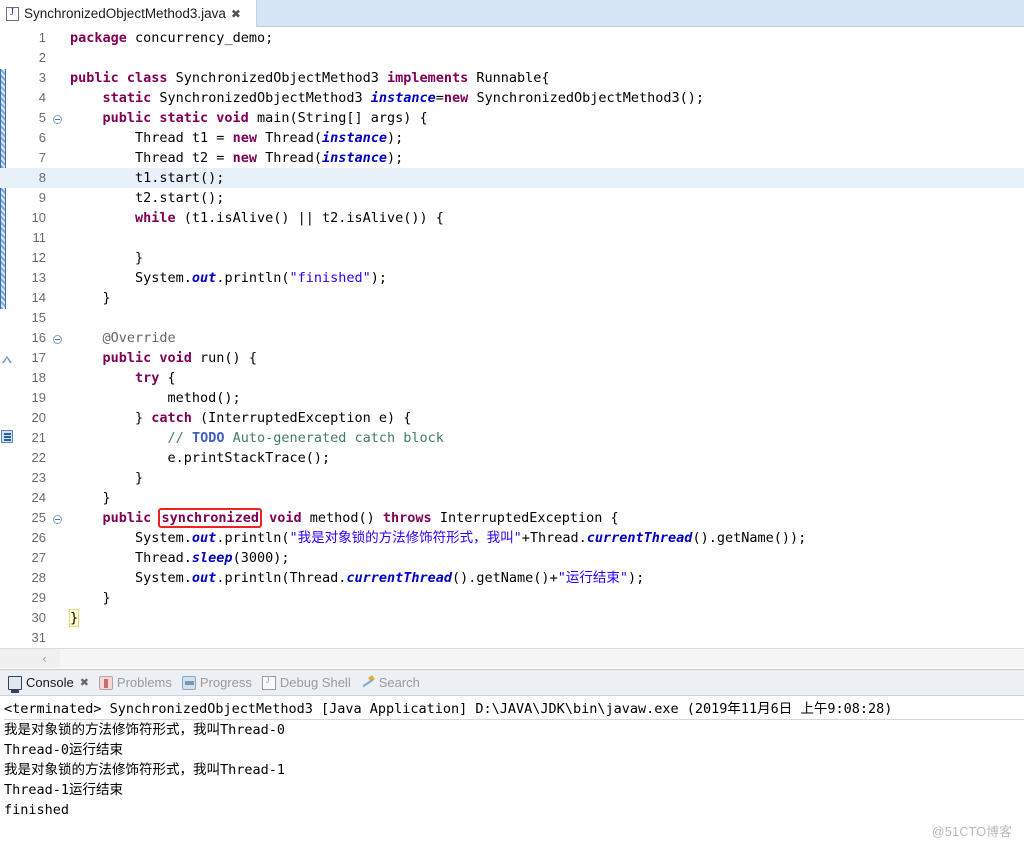  I want to click on code-token: "运行结束", so click(592, 578).